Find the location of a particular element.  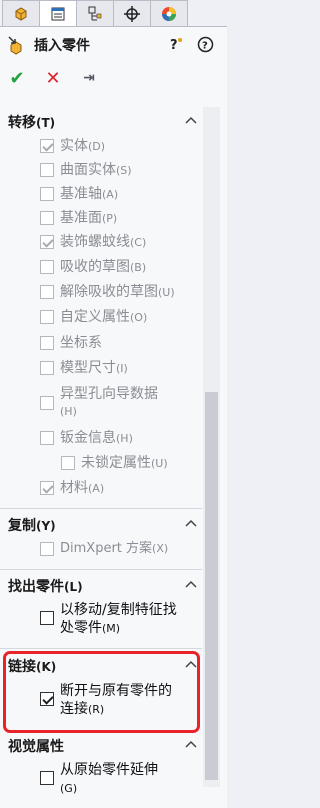

section-find-parts-header: 找出零件(L) is located at coordinates (45, 586).